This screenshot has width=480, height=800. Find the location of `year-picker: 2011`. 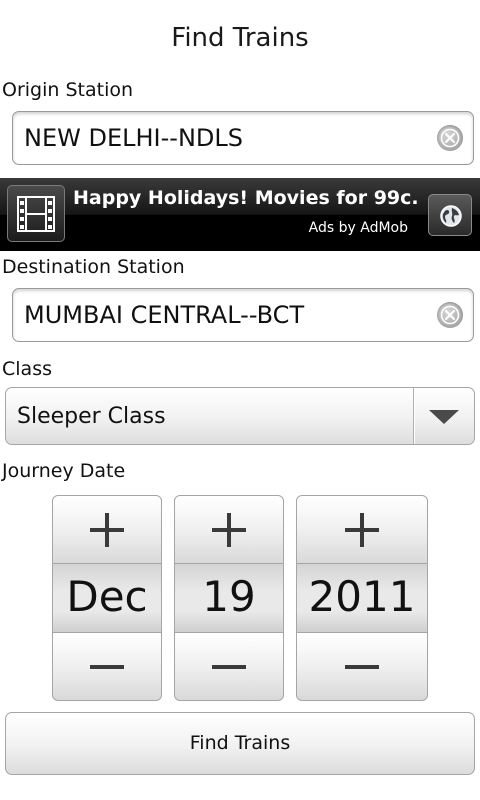

year-picker: 2011 is located at coordinates (362, 598).